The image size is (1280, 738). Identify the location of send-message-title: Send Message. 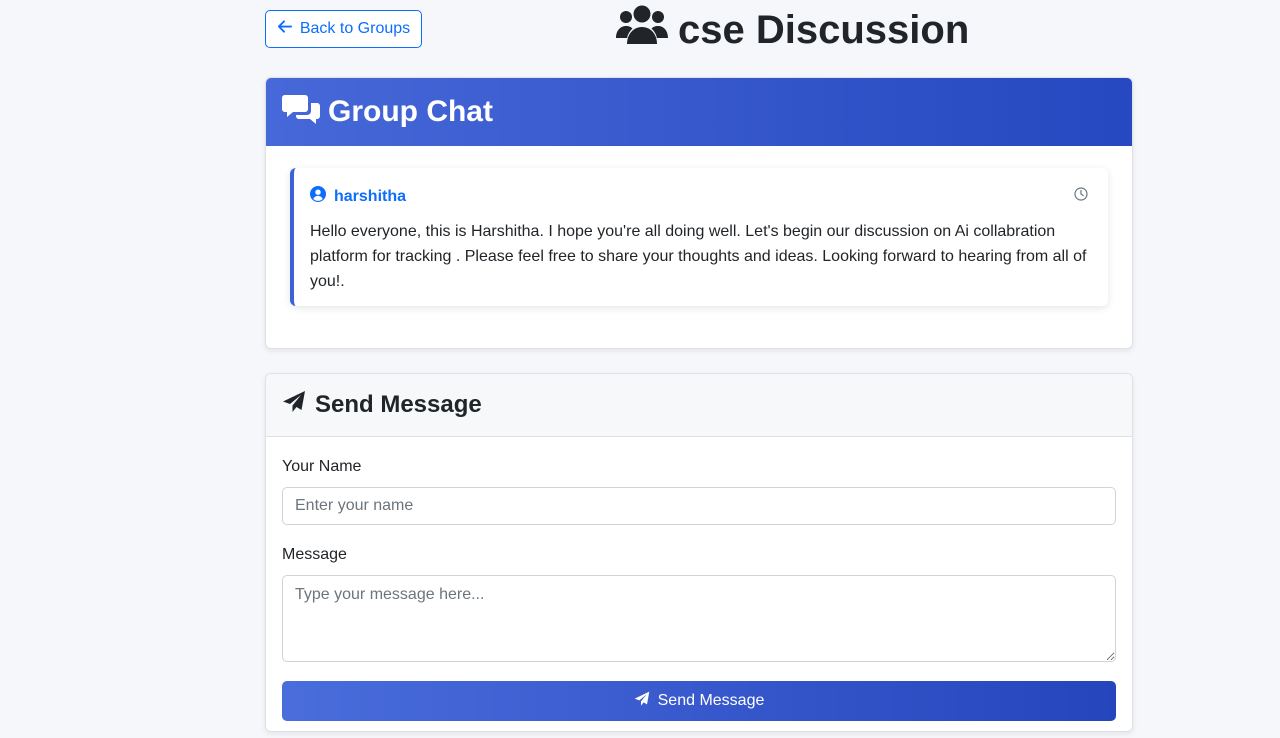
(398, 404).